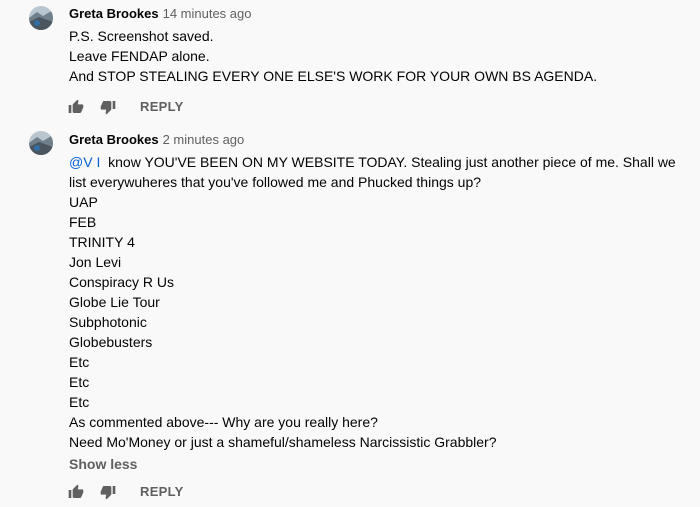  I want to click on comment-text-line: Globebusters, so click(111, 342).